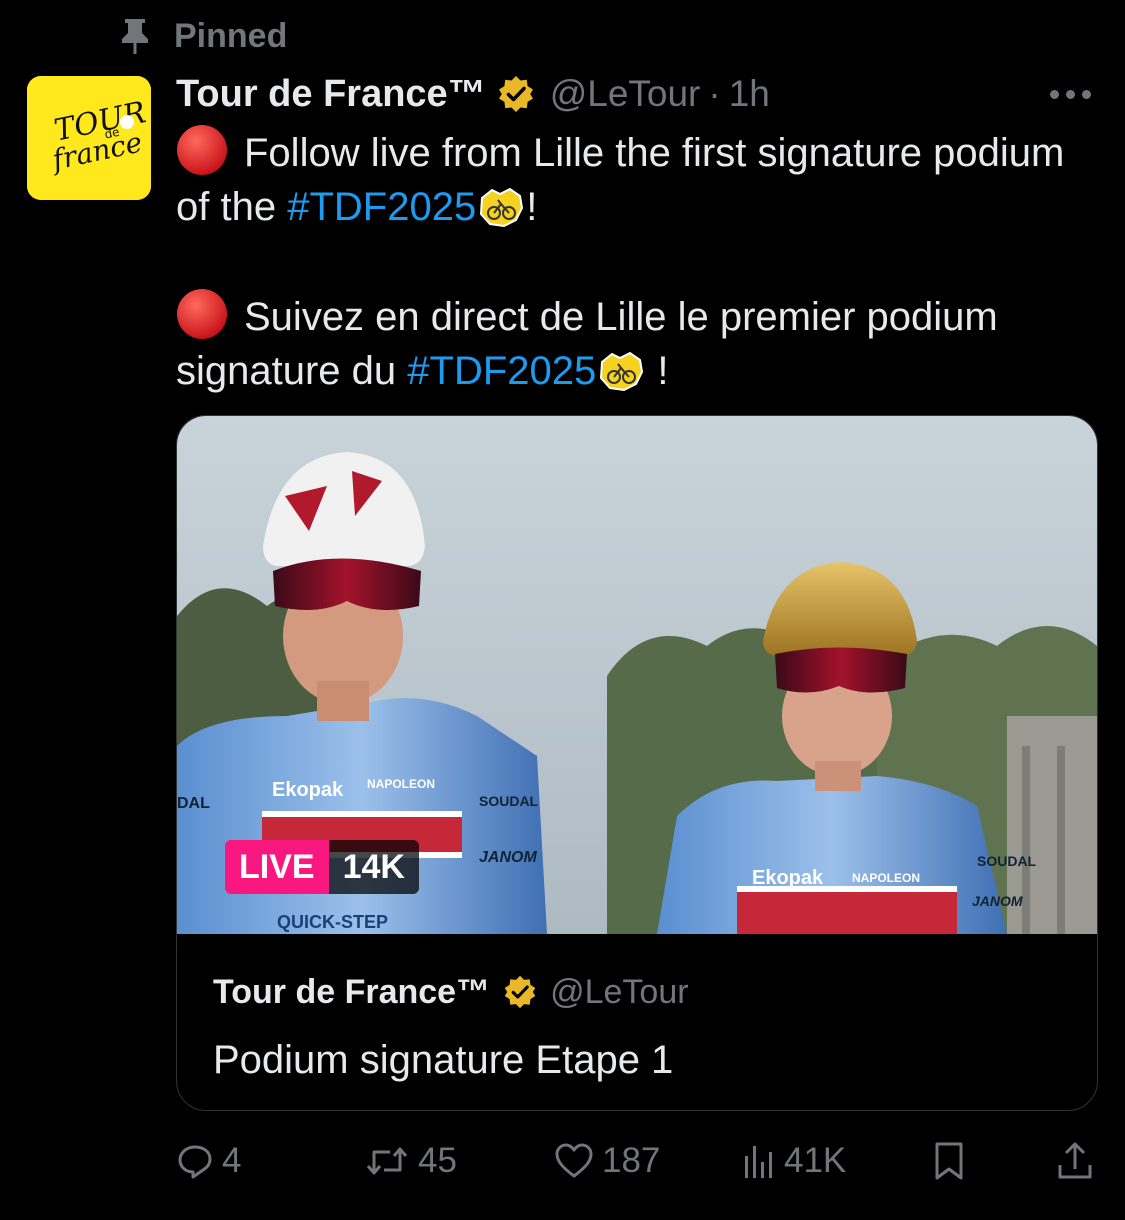 The width and height of the screenshot is (1125, 1220). I want to click on tweet-text-en-end: !, so click(532, 207).